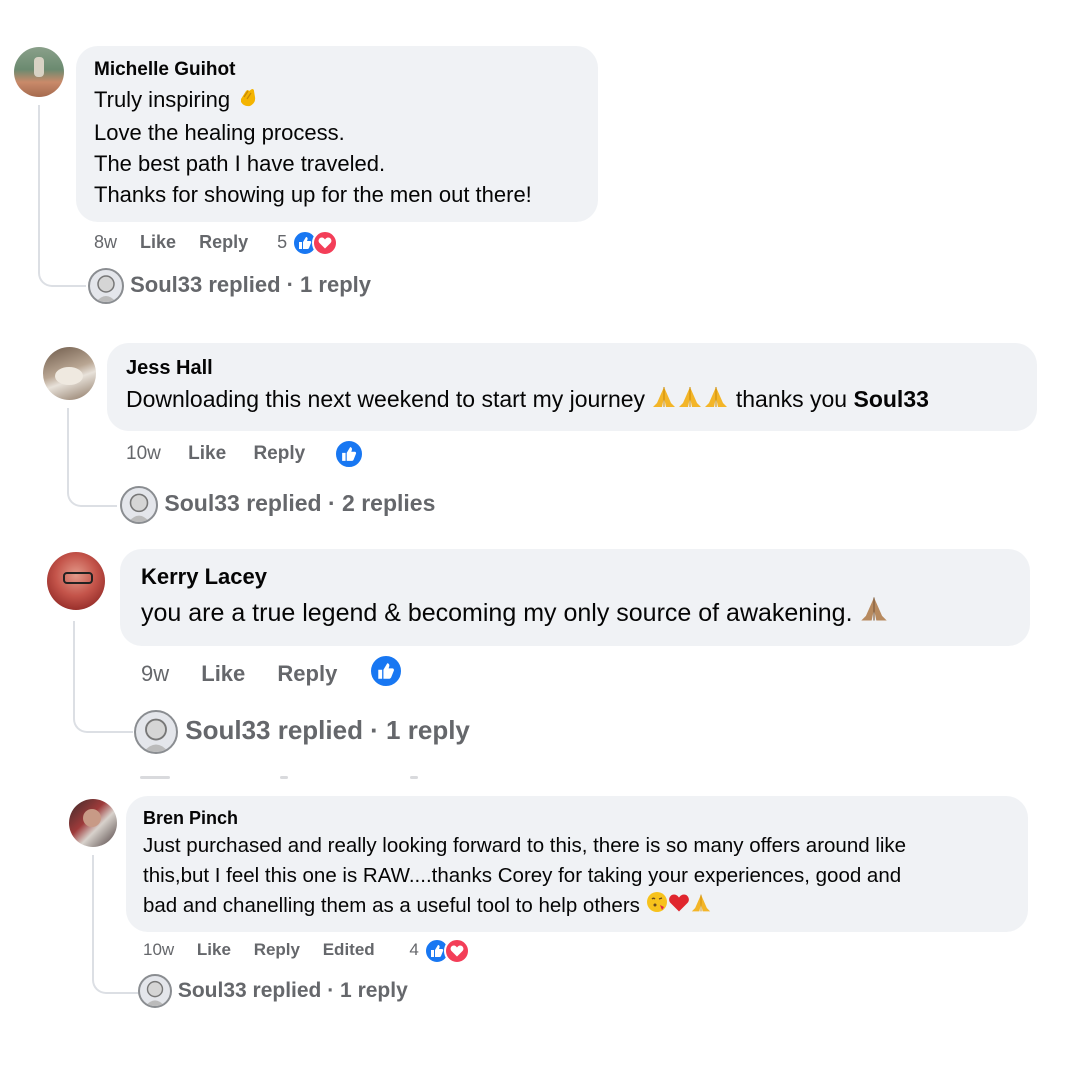 The width and height of the screenshot is (1080, 1080). What do you see at coordinates (337, 70) in the screenshot?
I see `comment-author: Michelle Guihot` at bounding box center [337, 70].